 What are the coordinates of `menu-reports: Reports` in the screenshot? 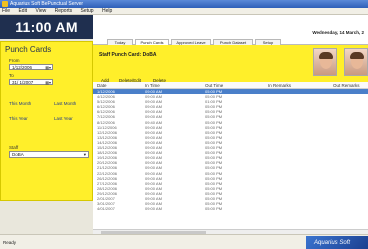 It's located at (64, 11).